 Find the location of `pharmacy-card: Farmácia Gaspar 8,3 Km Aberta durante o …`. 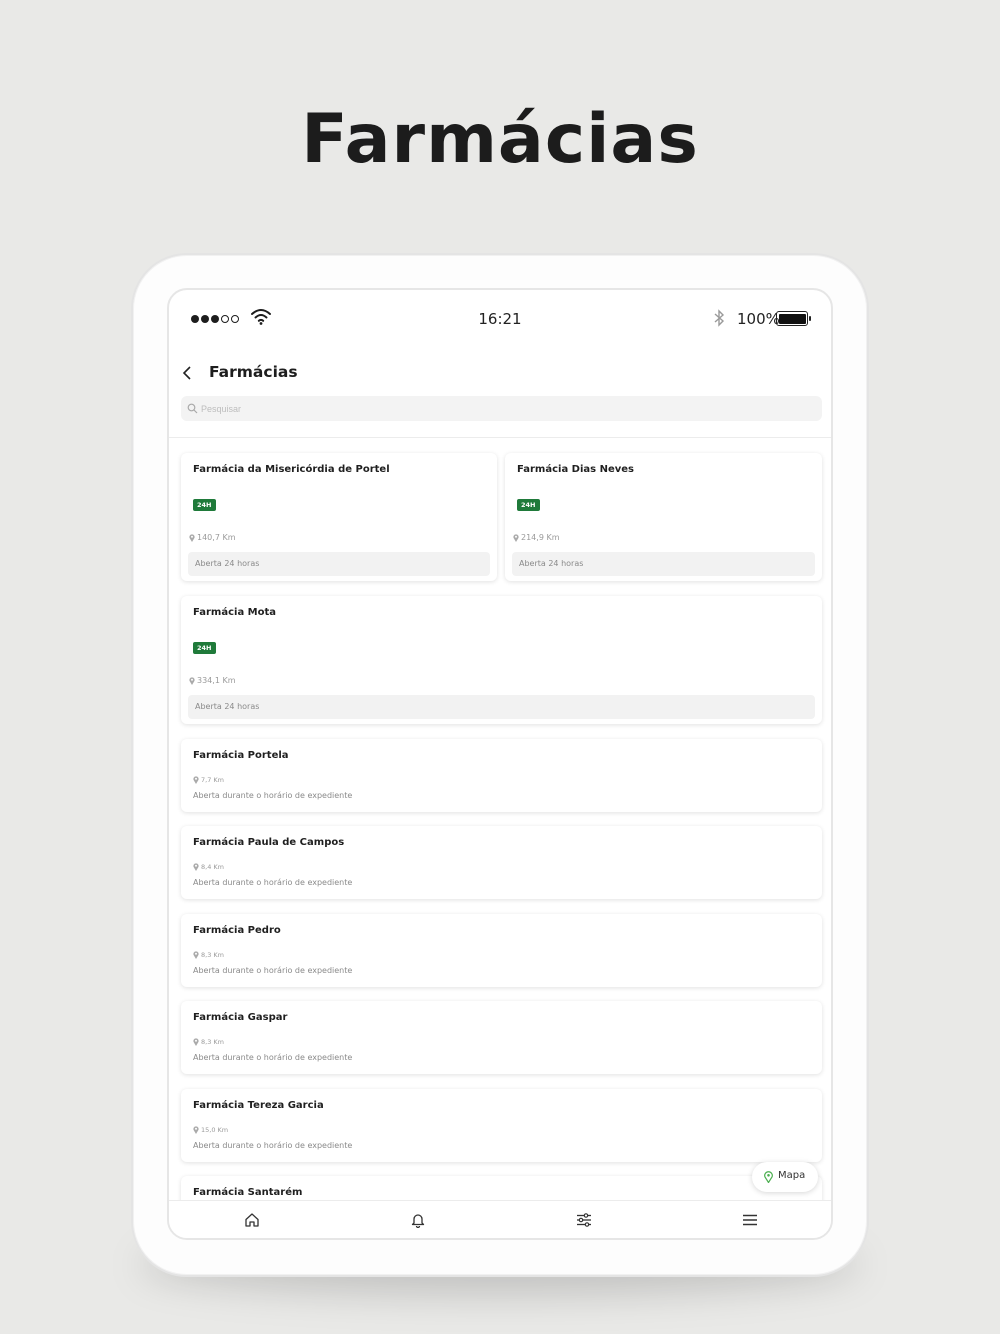

pharmacy-card: Farmácia Gaspar 8,3 Km Aberta durante o … is located at coordinates (501, 1037).